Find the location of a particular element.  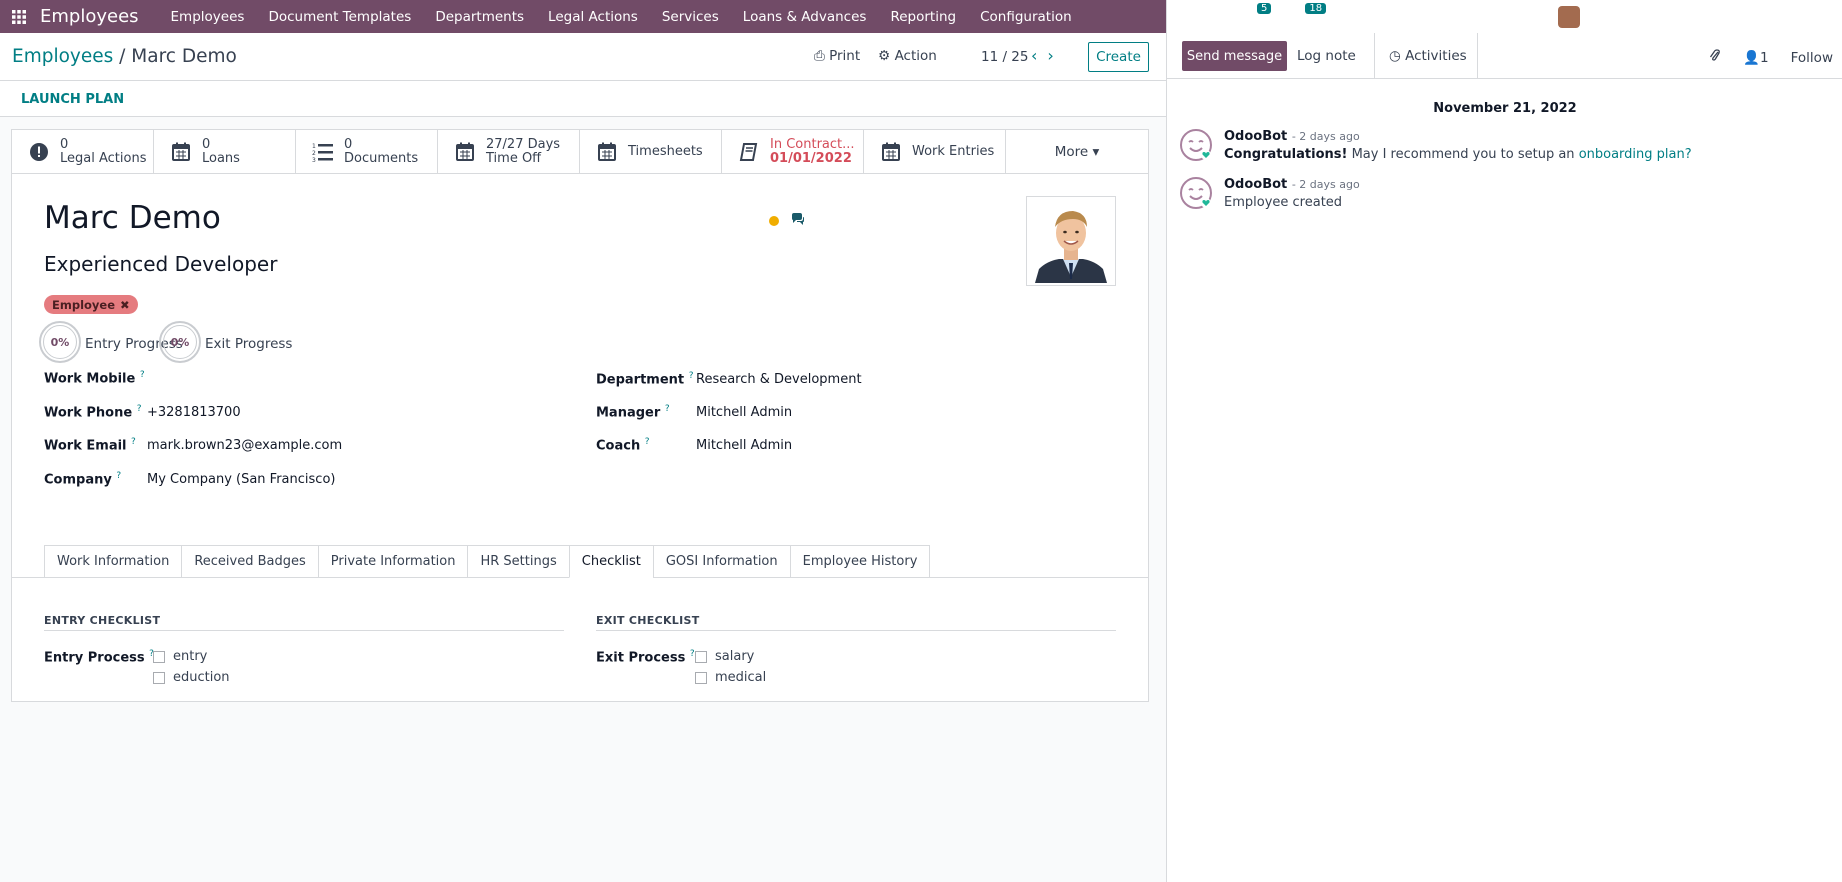

app-name: Employees is located at coordinates (89, 16).